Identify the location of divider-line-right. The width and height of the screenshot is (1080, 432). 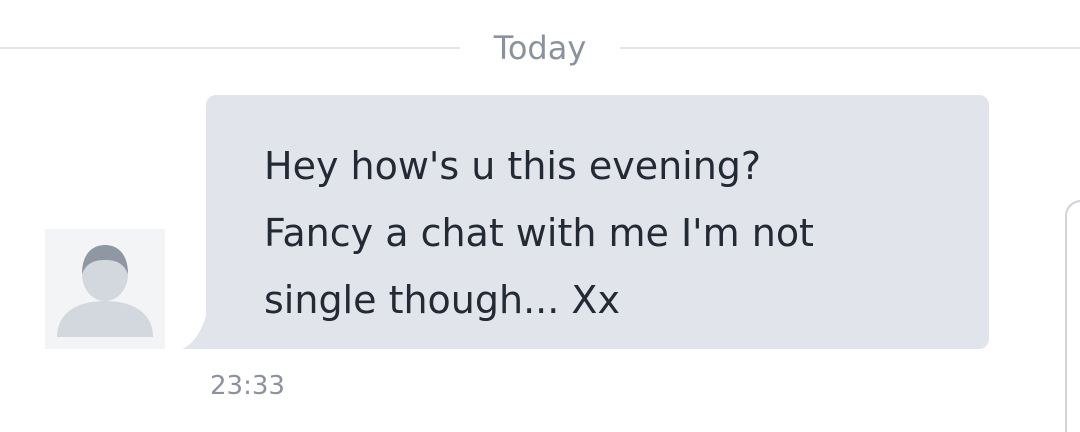
(850, 48).